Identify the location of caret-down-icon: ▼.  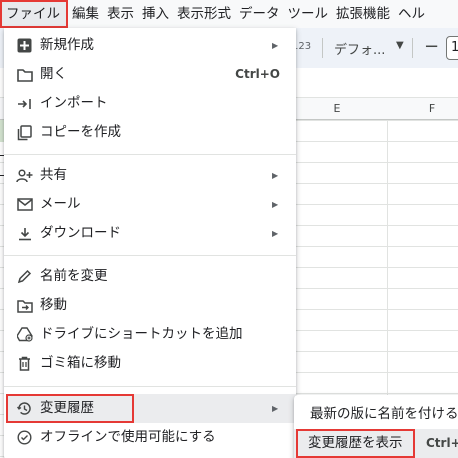
(400, 45).